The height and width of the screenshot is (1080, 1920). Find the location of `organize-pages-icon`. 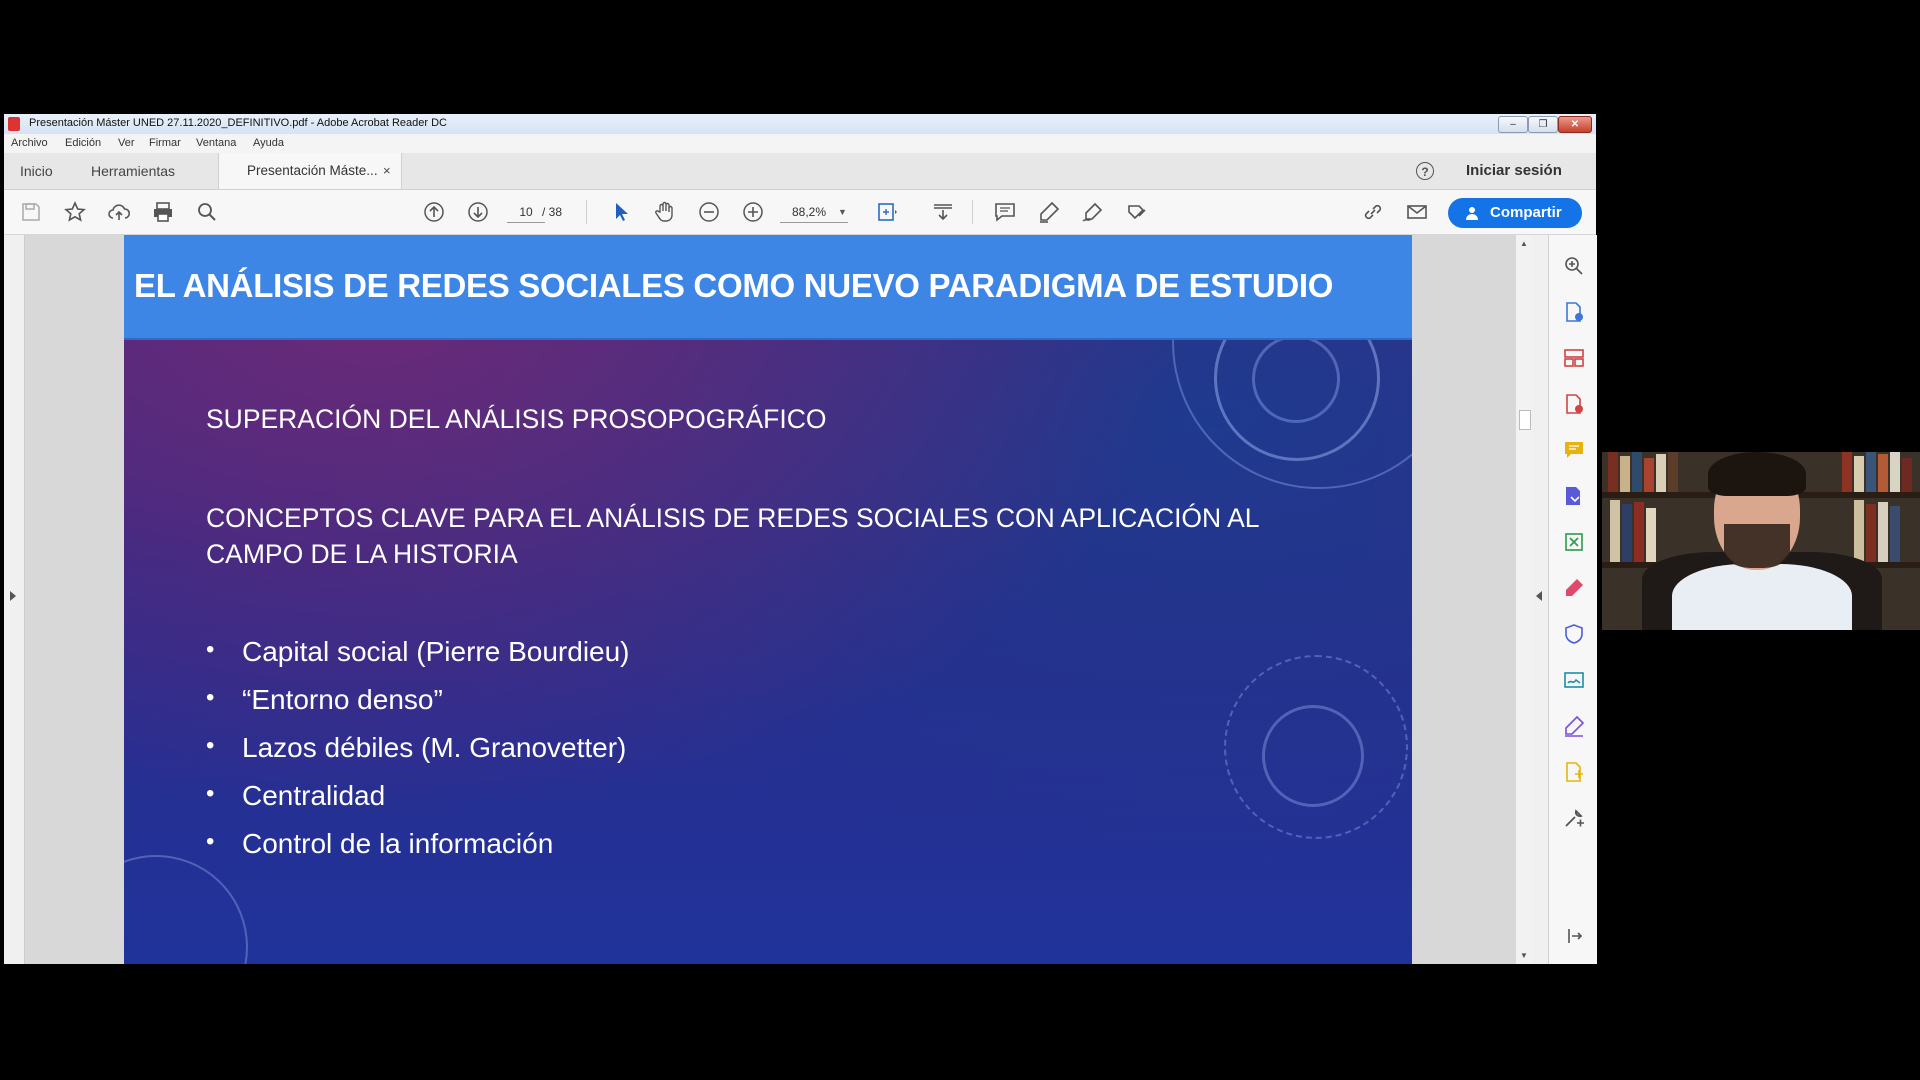

organize-pages-icon is located at coordinates (1574, 358).